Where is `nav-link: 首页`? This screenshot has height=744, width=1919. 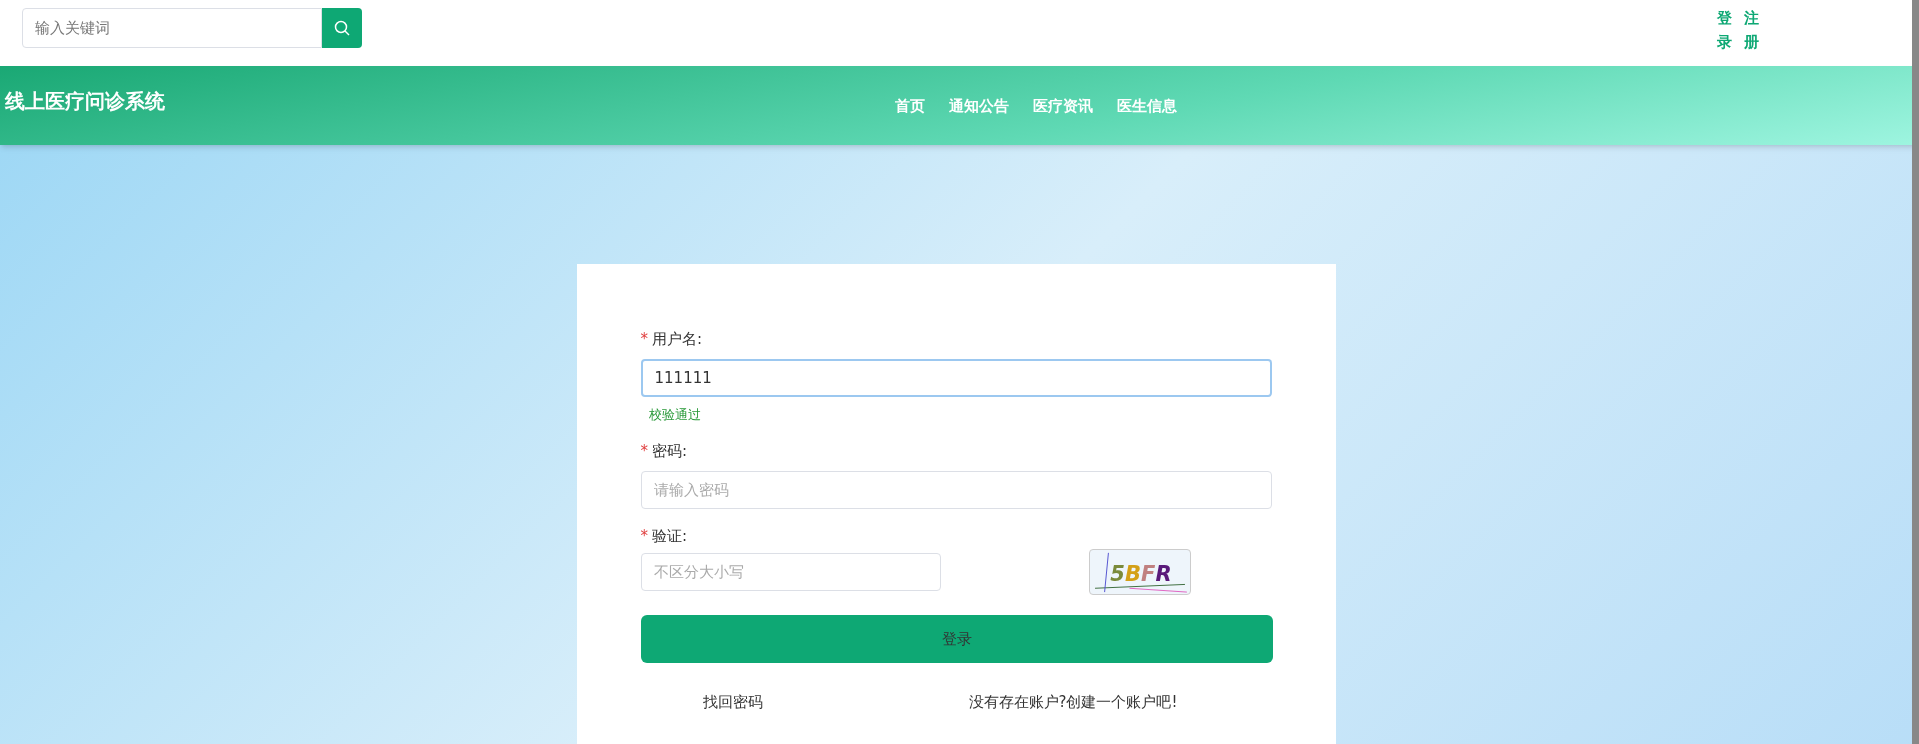 nav-link: 首页 is located at coordinates (910, 106).